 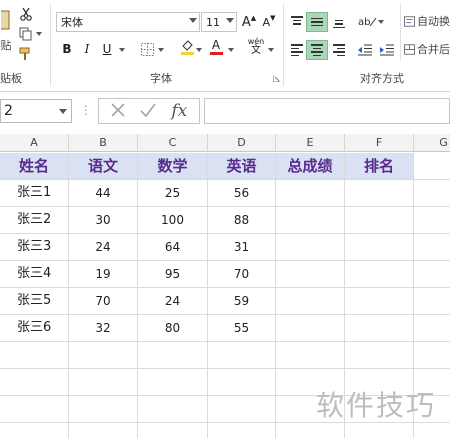 What do you see at coordinates (86, 110) in the screenshot?
I see `splitter-handle: · · ·` at bounding box center [86, 110].